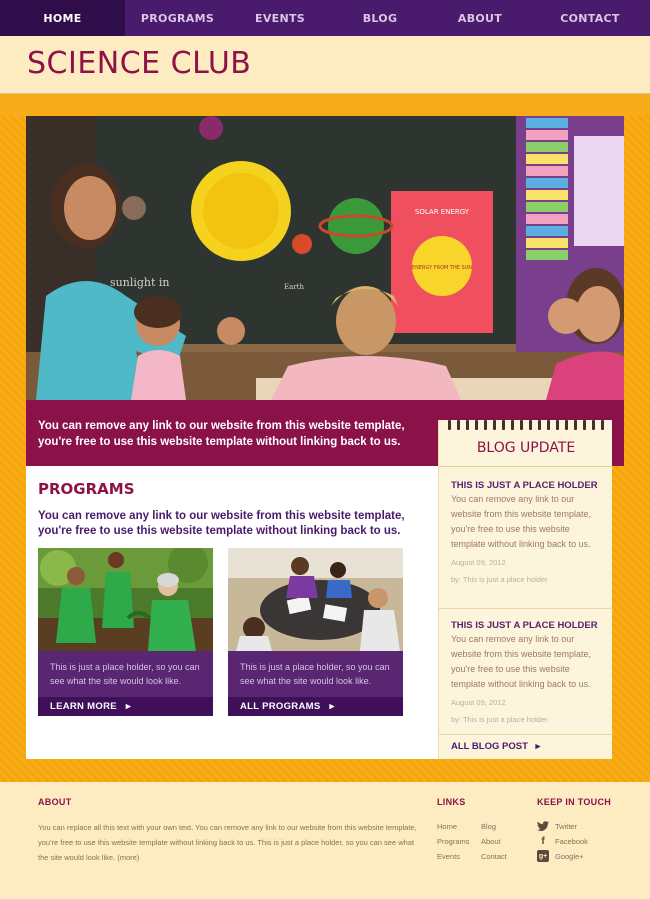 Image resolution: width=650 pixels, height=899 pixels. What do you see at coordinates (566, 826) in the screenshot?
I see `social-label: Twitter` at bounding box center [566, 826].